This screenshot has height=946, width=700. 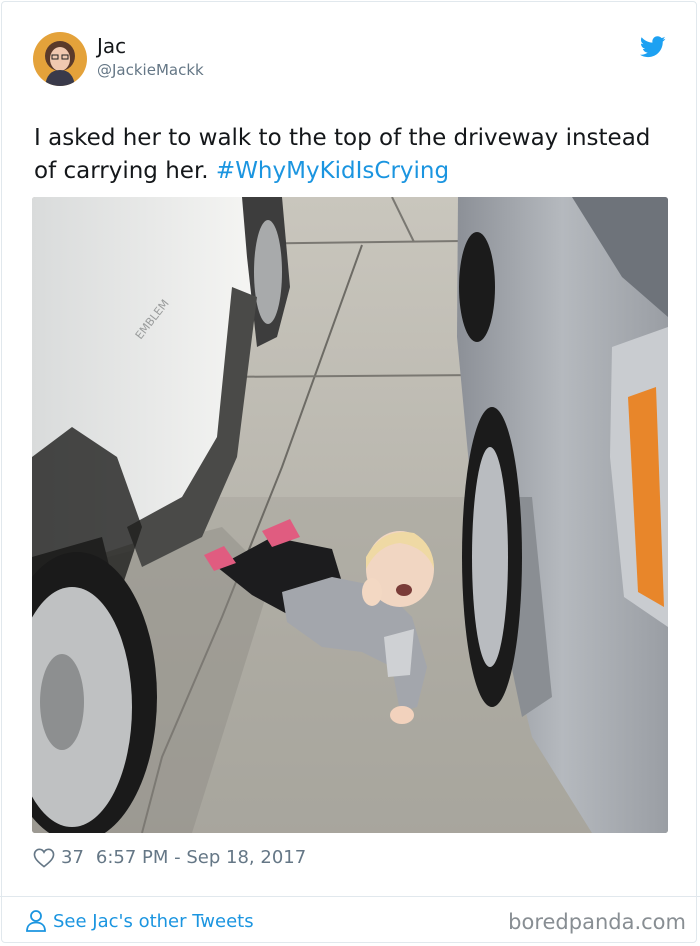 I want to click on see-other-tweets-link: See Jac's other Tweets, so click(x=139, y=921).